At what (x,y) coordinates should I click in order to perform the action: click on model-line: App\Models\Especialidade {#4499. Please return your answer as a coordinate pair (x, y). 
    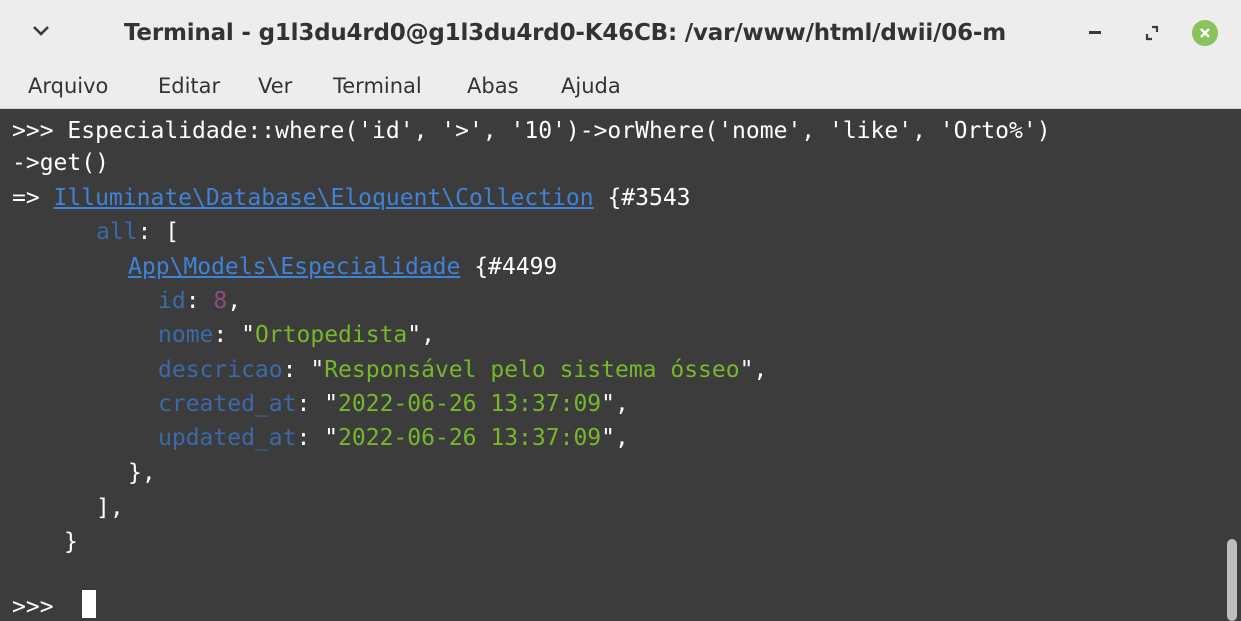
    Looking at the image, I should click on (342, 267).